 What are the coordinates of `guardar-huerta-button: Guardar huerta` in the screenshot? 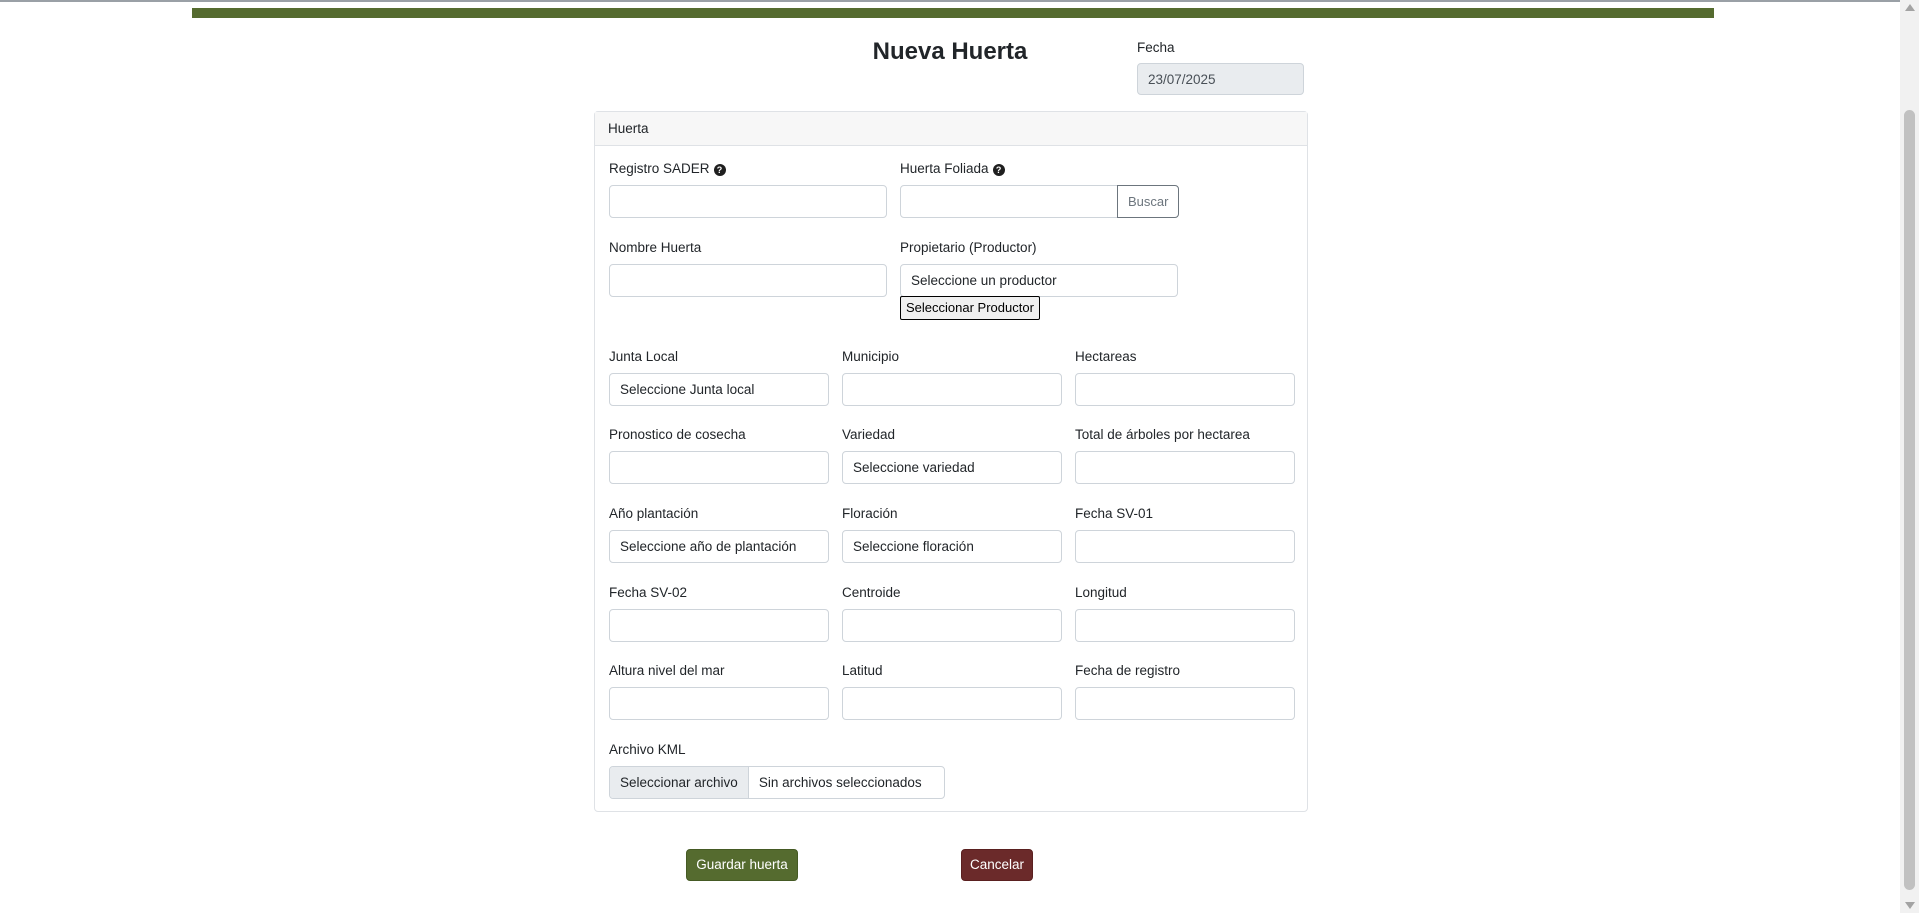 It's located at (742, 865).